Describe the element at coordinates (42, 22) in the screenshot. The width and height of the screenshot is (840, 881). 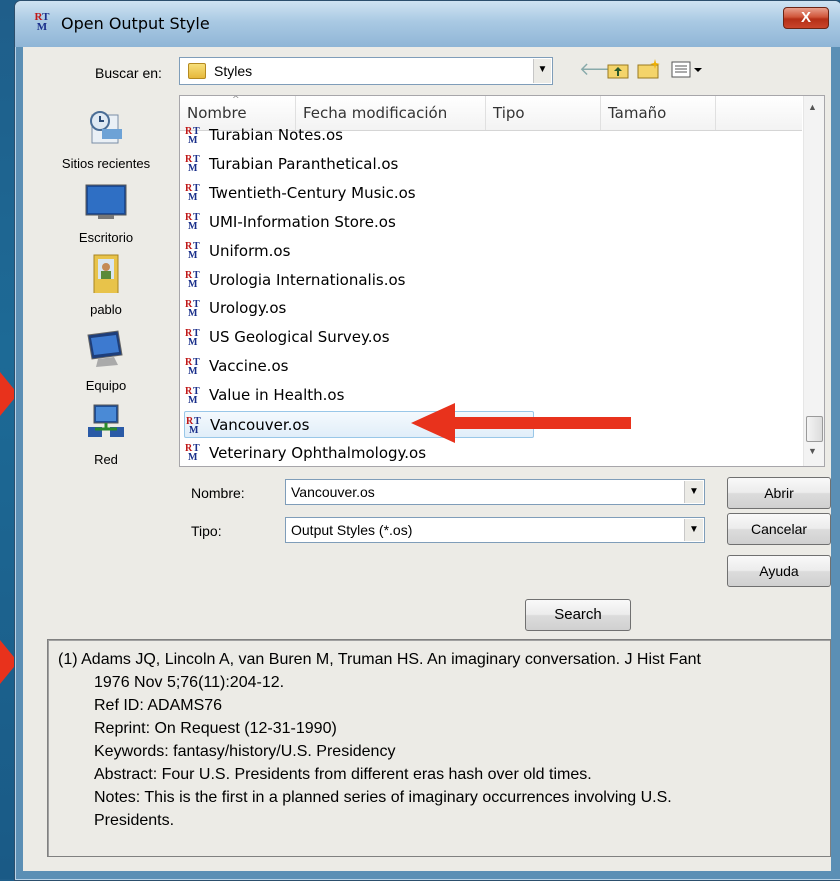
I see `refman-app-icon: RT M` at that location.